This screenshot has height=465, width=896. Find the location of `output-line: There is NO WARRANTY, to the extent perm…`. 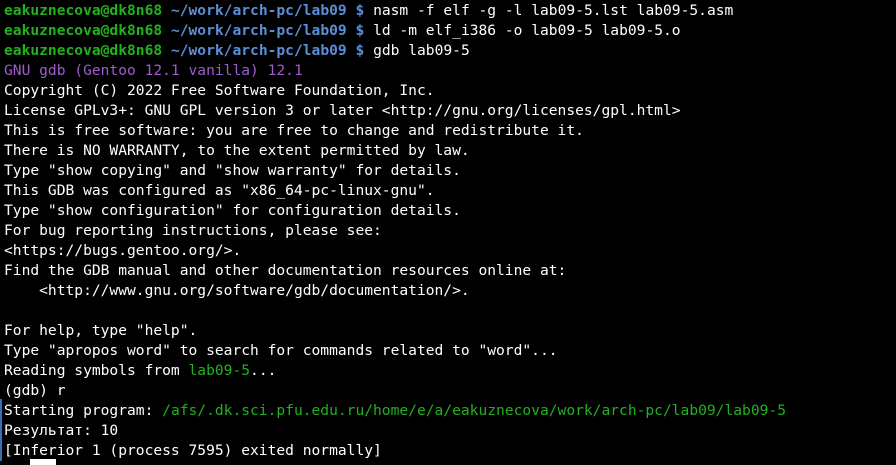

output-line: There is NO WARRANTY, to the extent perm… is located at coordinates (237, 150).